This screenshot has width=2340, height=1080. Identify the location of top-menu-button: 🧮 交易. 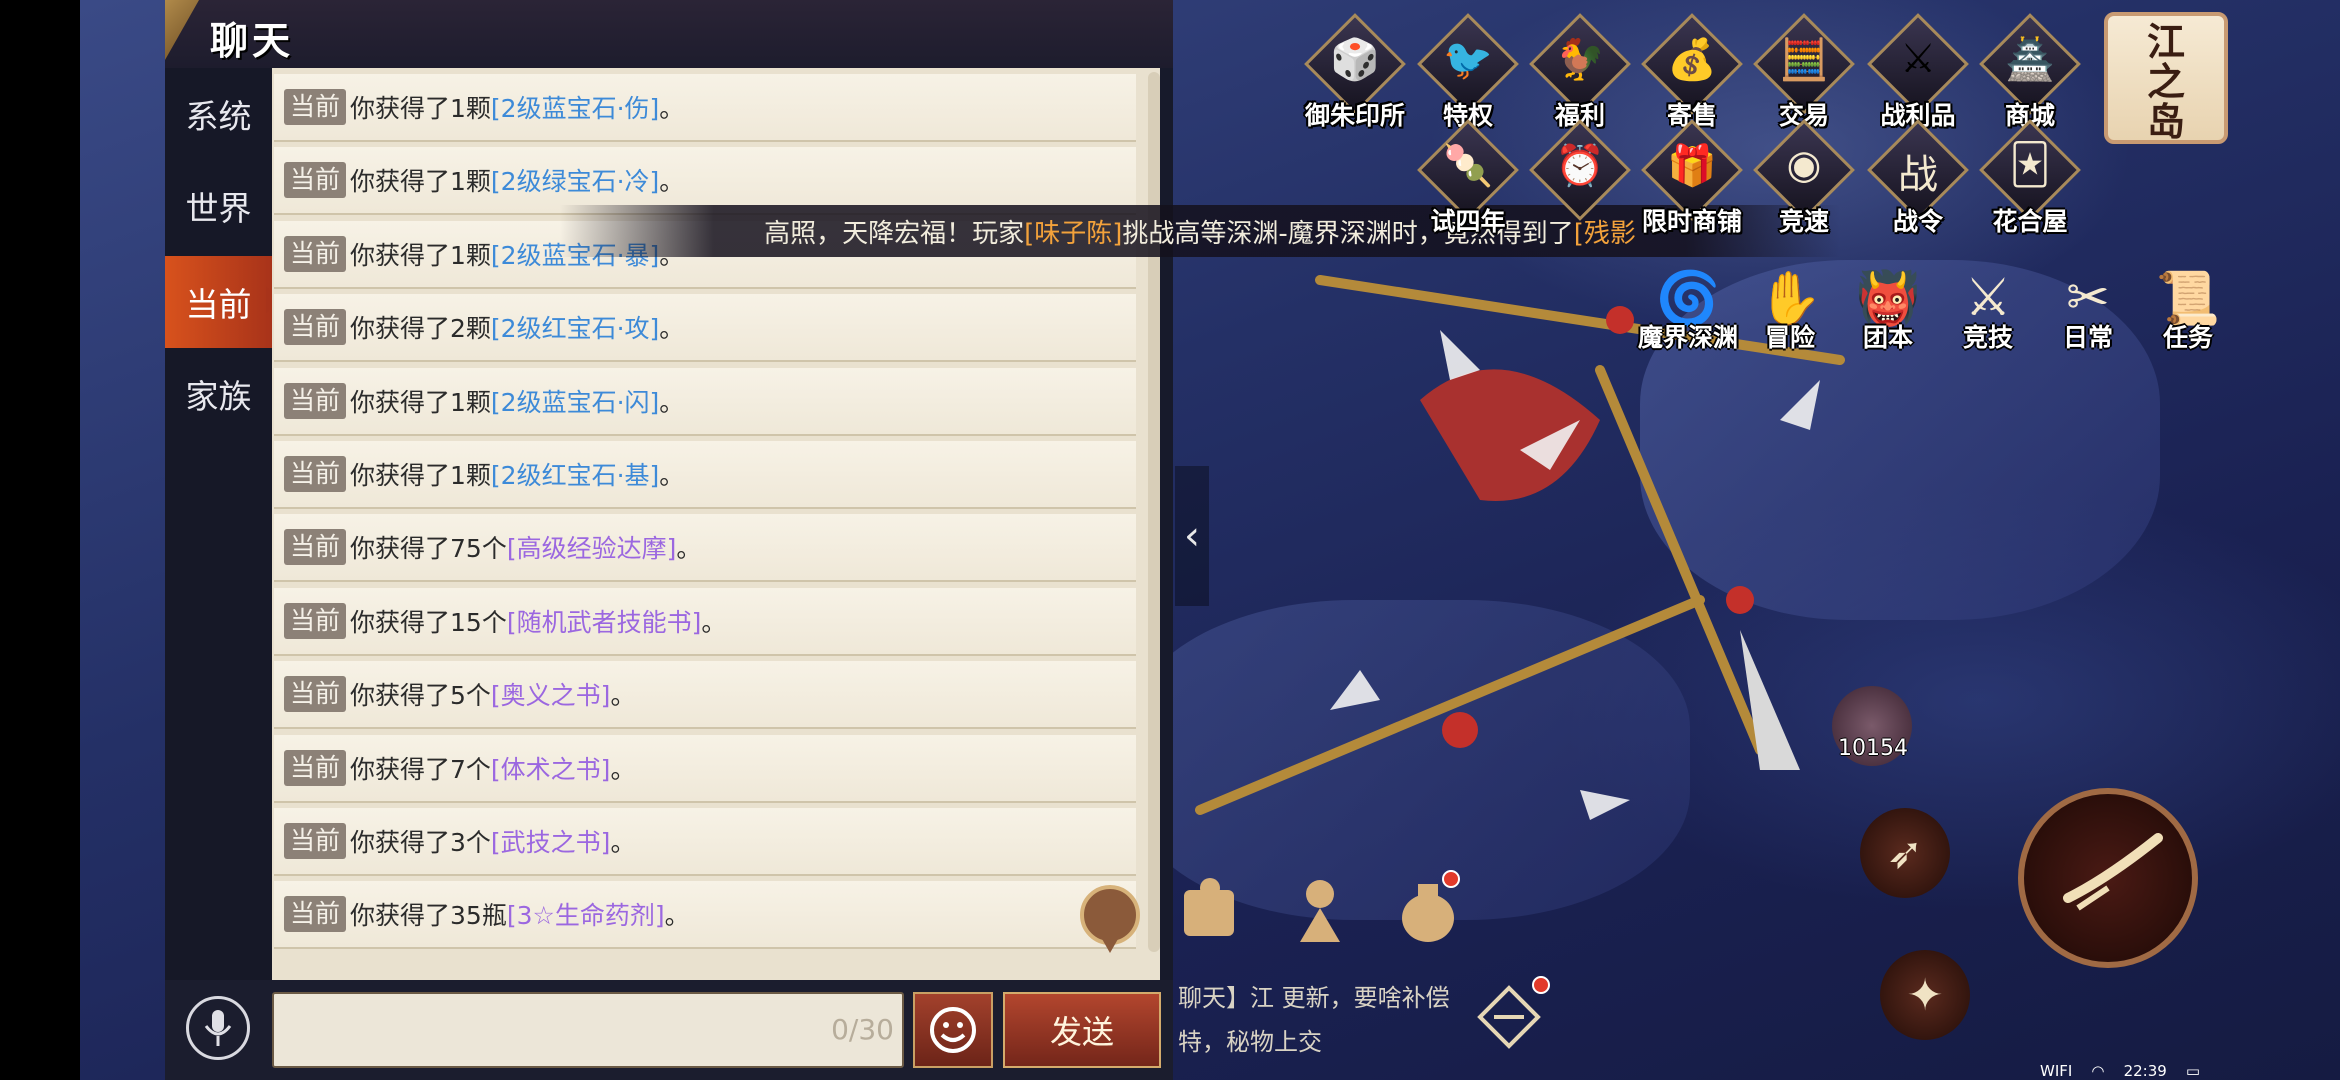
(1804, 71).